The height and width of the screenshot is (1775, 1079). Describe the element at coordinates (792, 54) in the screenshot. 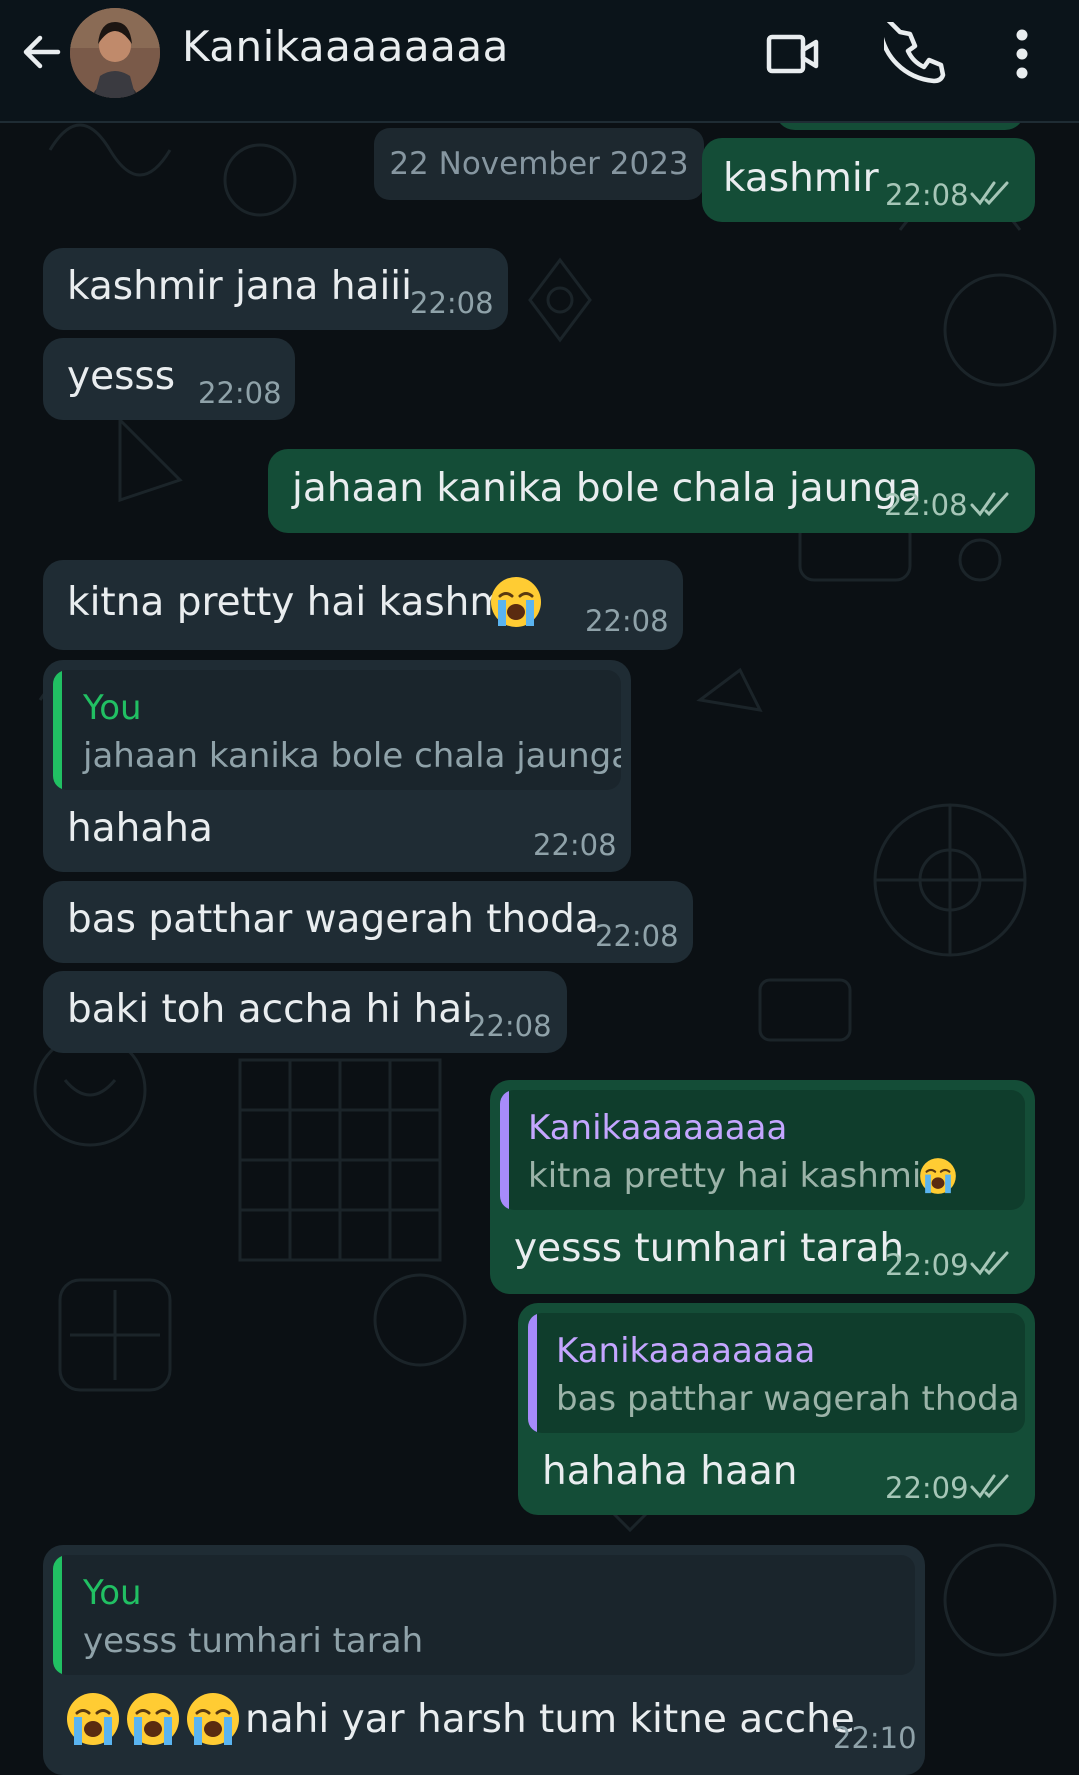

I see `video-call-icon` at that location.